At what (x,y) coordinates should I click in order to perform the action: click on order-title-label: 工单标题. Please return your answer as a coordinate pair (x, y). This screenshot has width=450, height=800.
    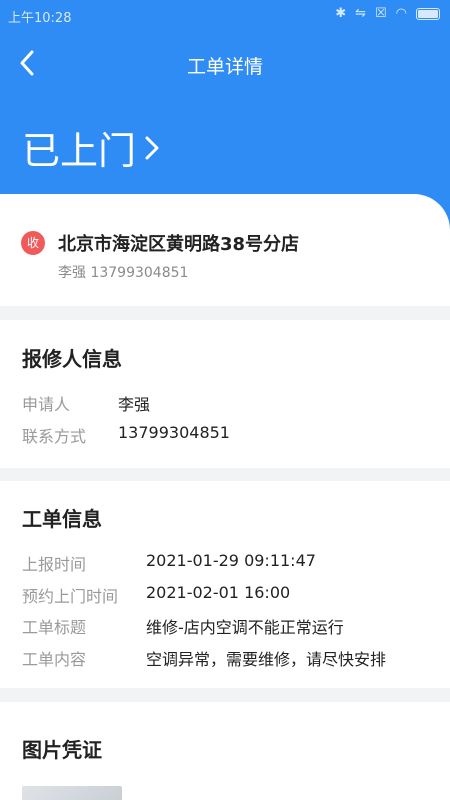
    Looking at the image, I should click on (54, 627).